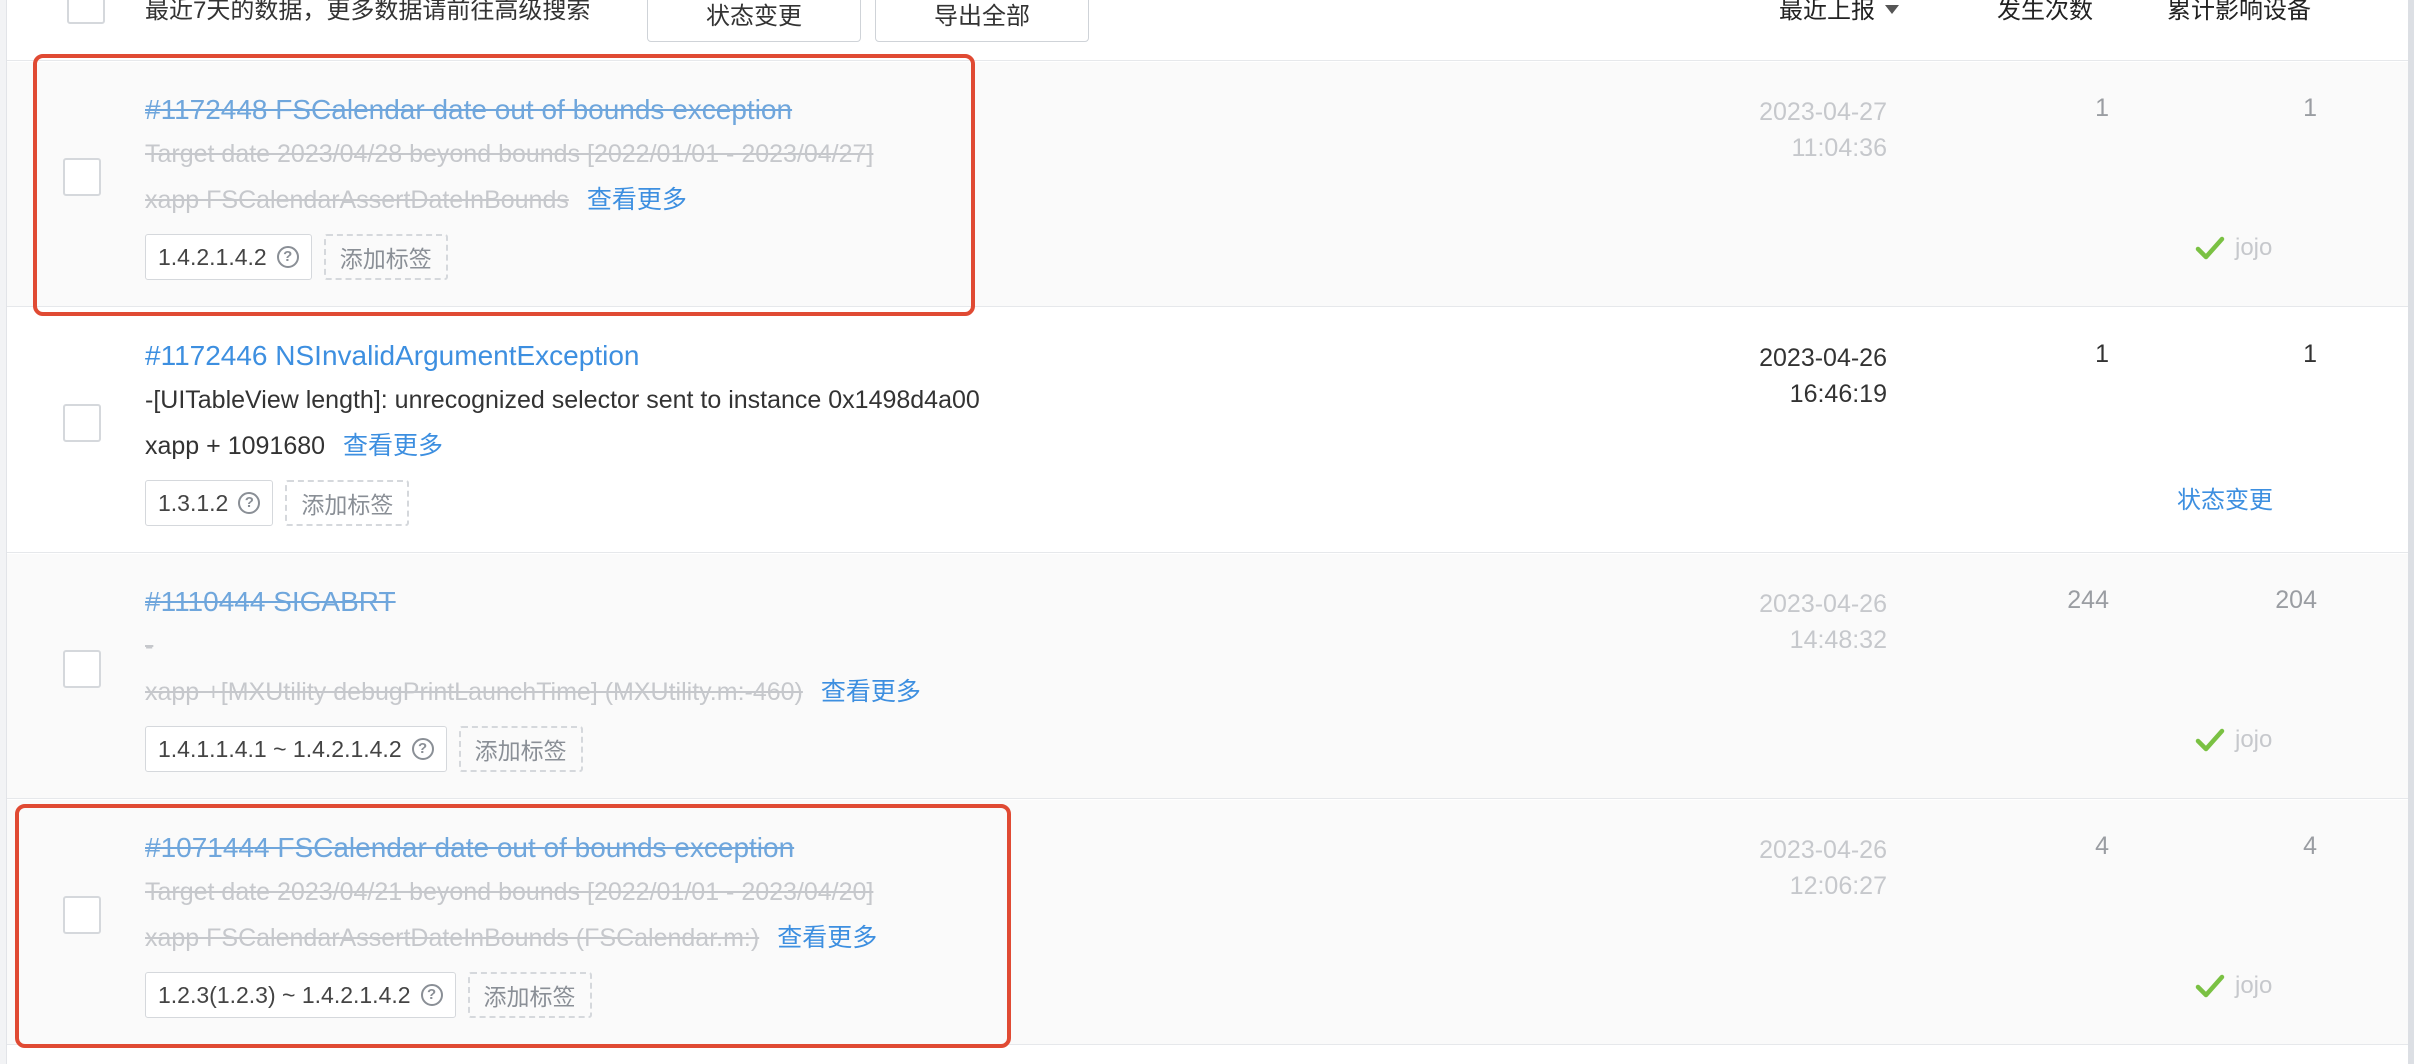  Describe the element at coordinates (284, 994) in the screenshot. I see `version-label: 1.2.3(1.2.3) ~ 1.4.2.1.4.2` at that location.